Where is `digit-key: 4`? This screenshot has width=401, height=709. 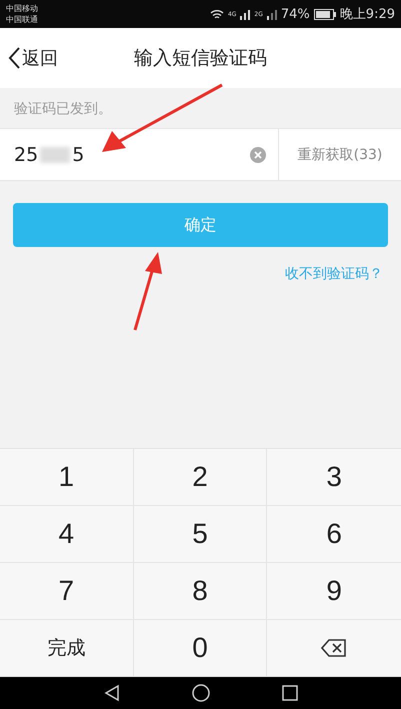
digit-key: 4 is located at coordinates (67, 534).